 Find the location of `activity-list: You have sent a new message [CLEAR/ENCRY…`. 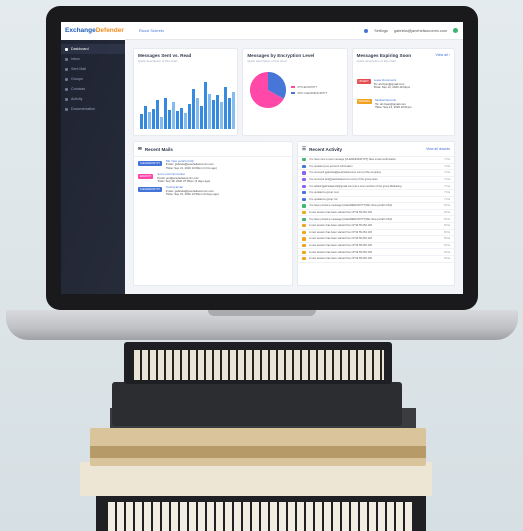

activity-list: You have sent a new message [CLEAR/ENCRY… is located at coordinates (375, 210).